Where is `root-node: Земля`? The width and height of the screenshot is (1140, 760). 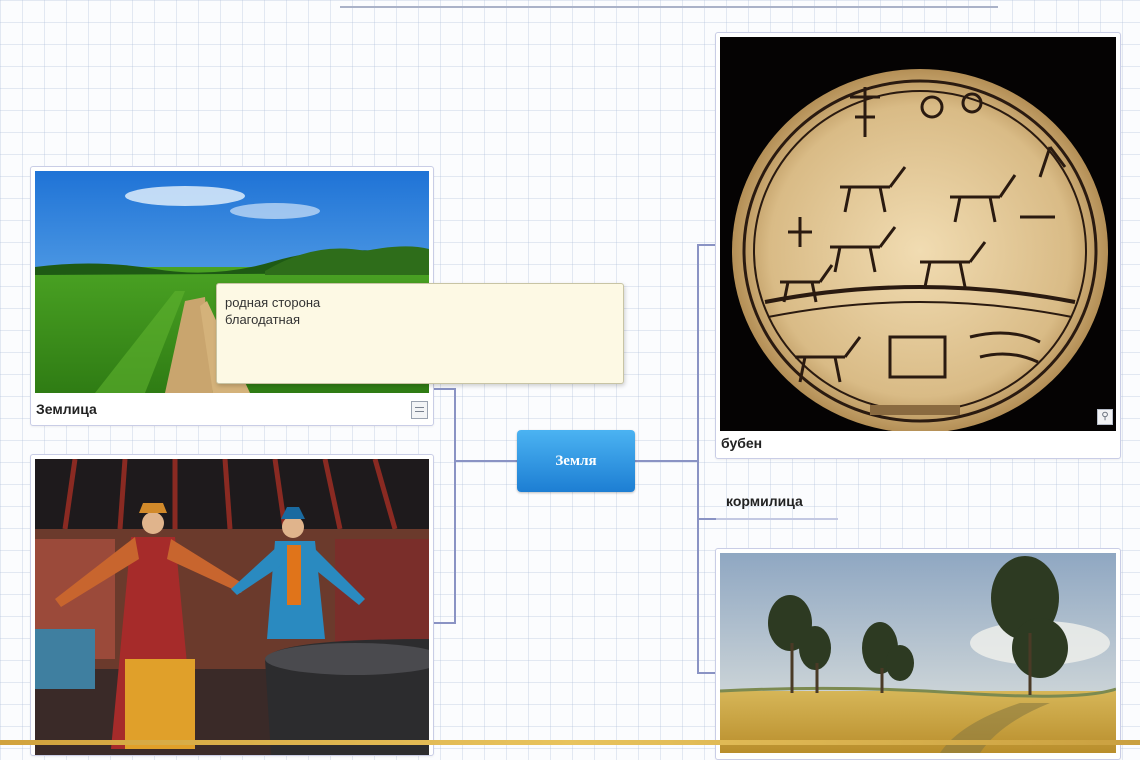 root-node: Земля is located at coordinates (576, 461).